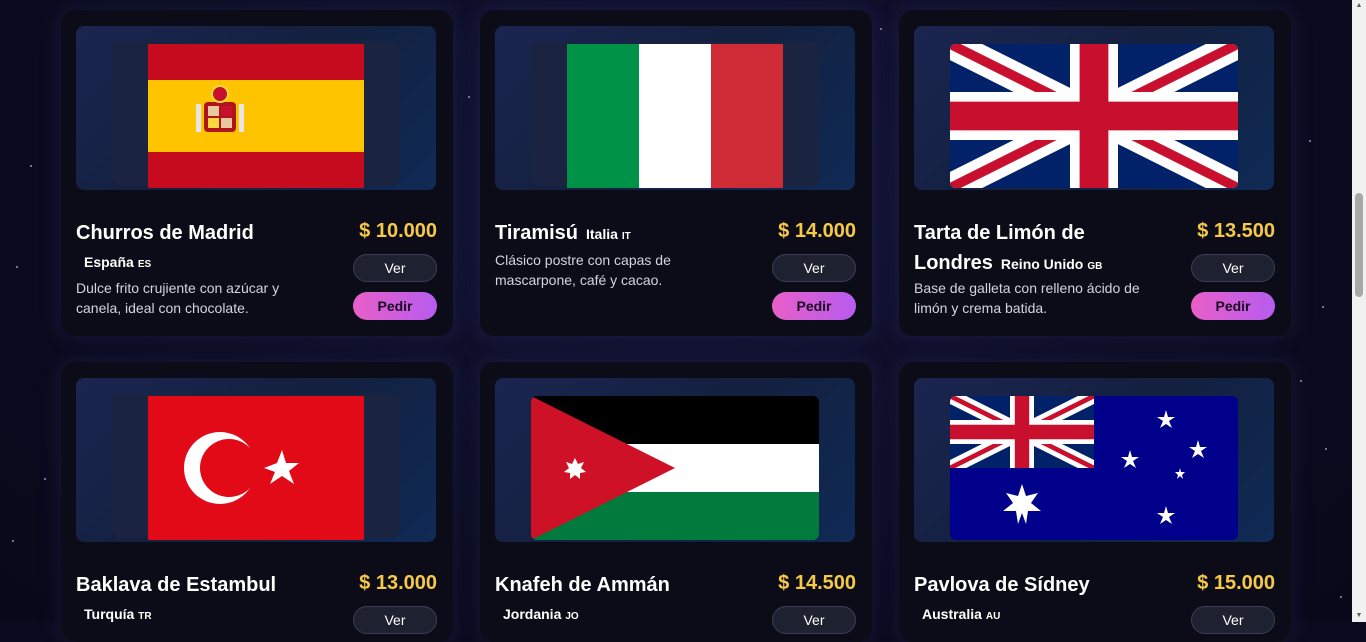 Image resolution: width=1366 pixels, height=642 pixels. What do you see at coordinates (817, 231) in the screenshot?
I see `card-price: $ 14.000` at bounding box center [817, 231].